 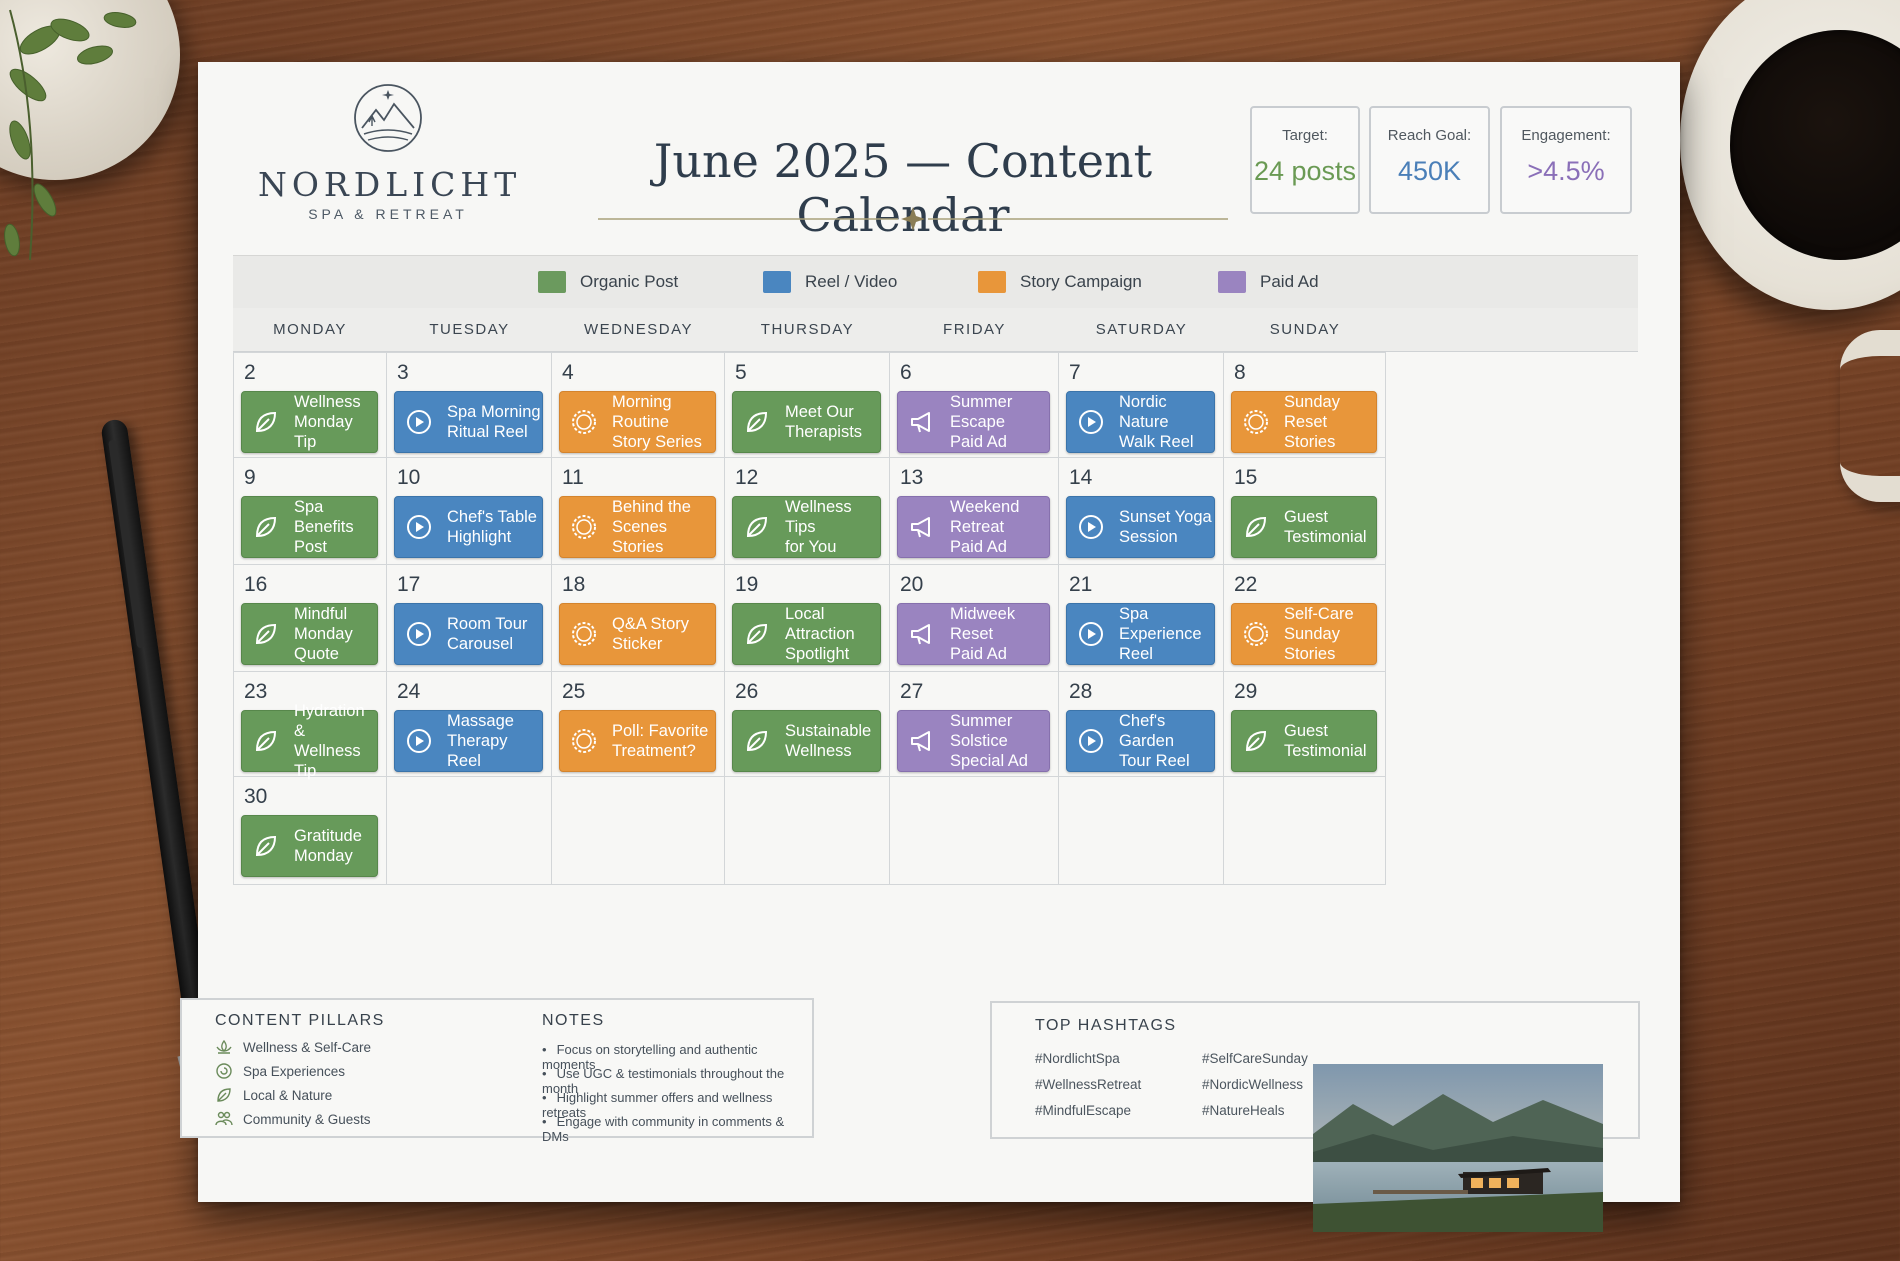 I want to click on calendar-cell: 12 Wellness Tips for You, so click(x=807, y=511).